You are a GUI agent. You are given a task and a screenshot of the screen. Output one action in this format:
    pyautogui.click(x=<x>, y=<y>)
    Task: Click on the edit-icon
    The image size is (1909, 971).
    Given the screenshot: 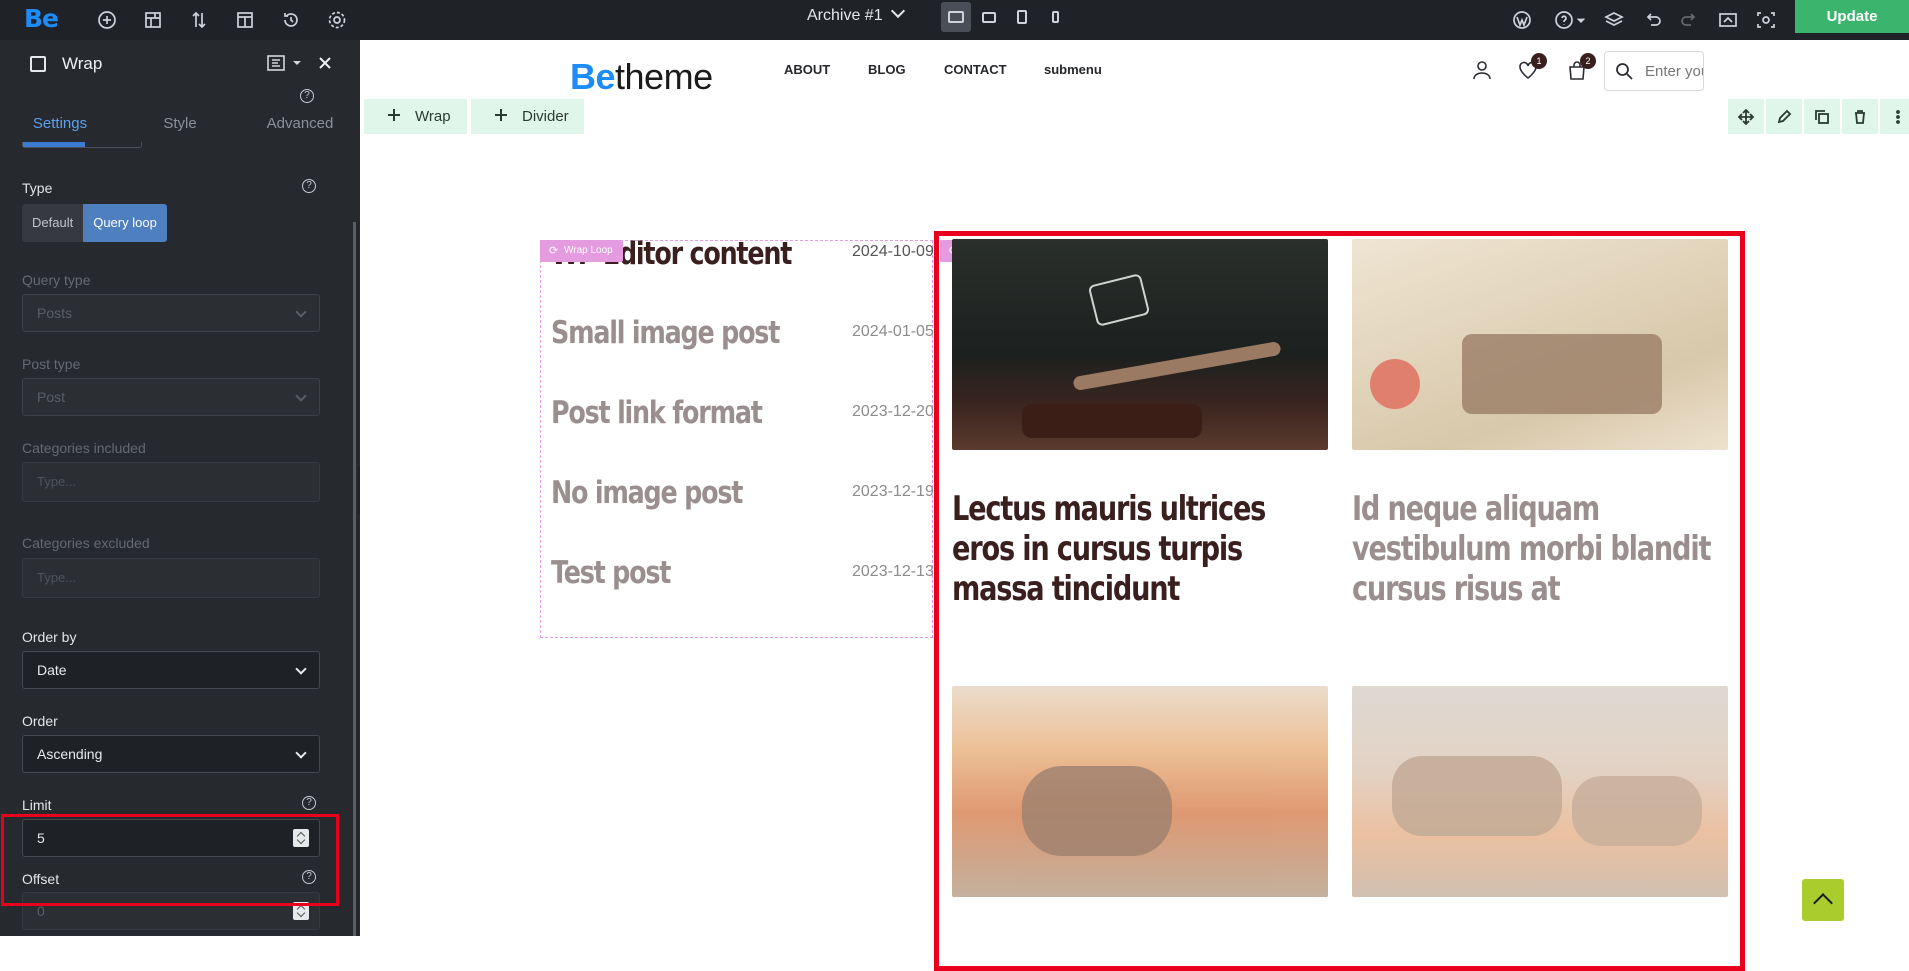 What is the action you would take?
    pyautogui.click(x=1784, y=116)
    